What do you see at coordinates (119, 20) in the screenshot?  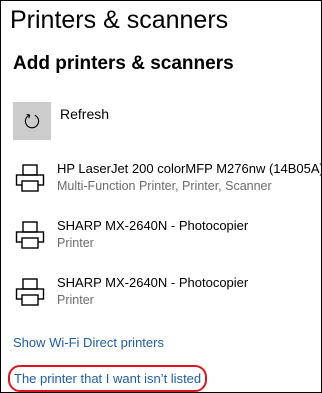 I see `page-title: Printers & scanners` at bounding box center [119, 20].